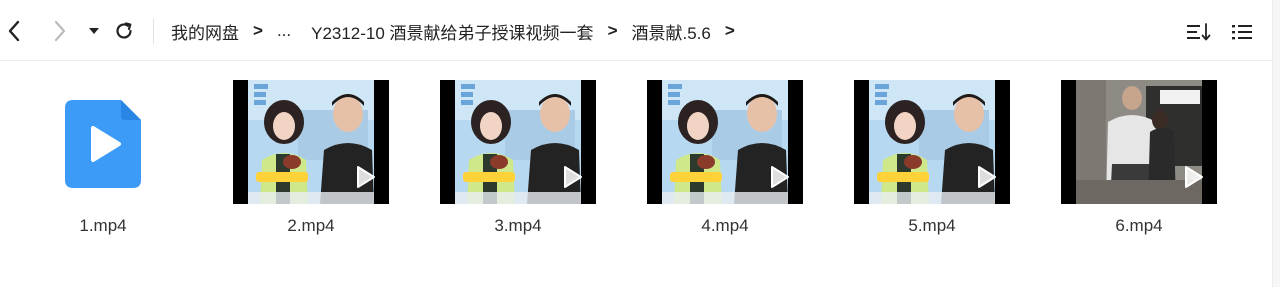 The width and height of the screenshot is (1280, 287). Describe the element at coordinates (932, 225) in the screenshot. I see `file-name: 5.mp4` at that location.